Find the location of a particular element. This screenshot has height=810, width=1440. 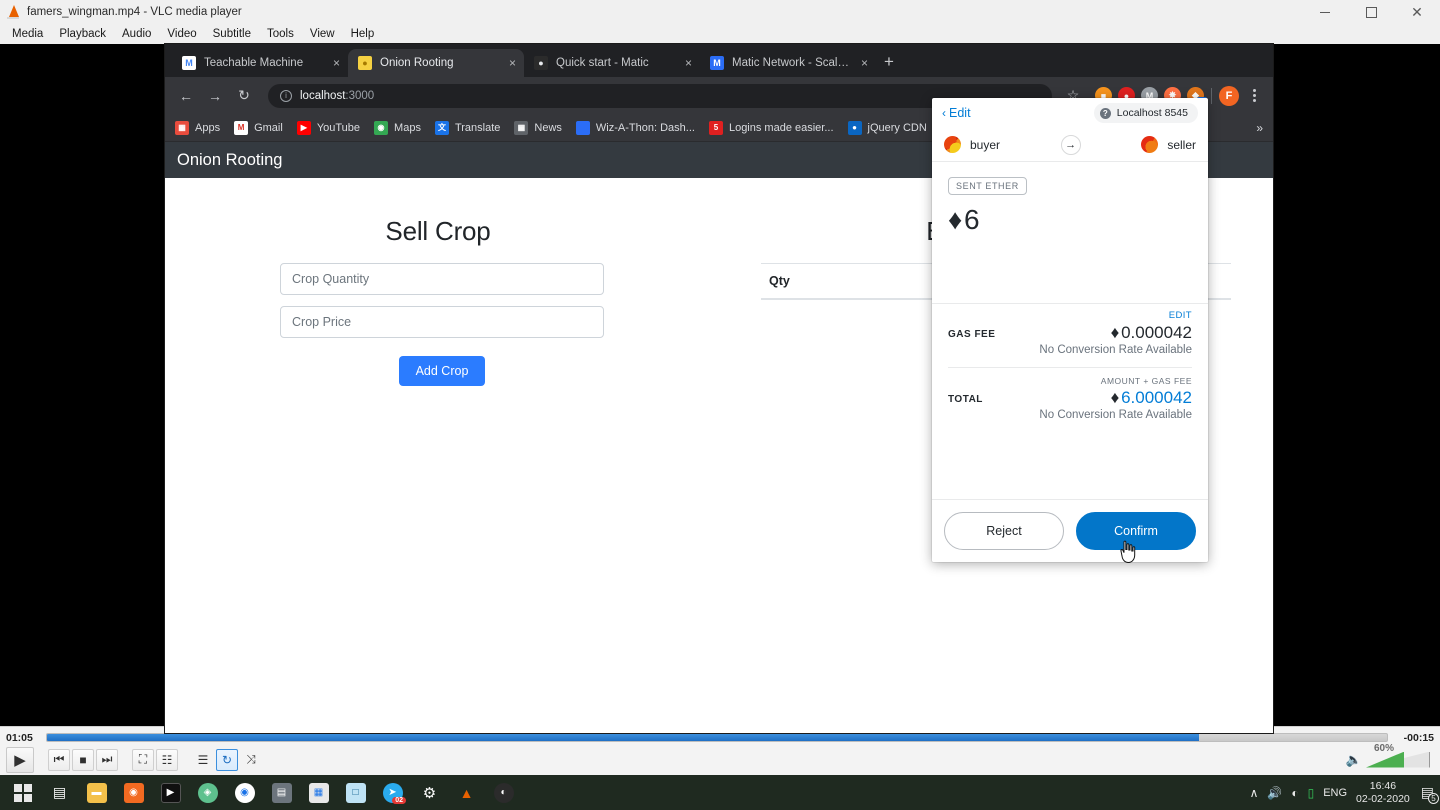

show-hidden-icons-chevron-icon: ∧ is located at coordinates (1254, 793).